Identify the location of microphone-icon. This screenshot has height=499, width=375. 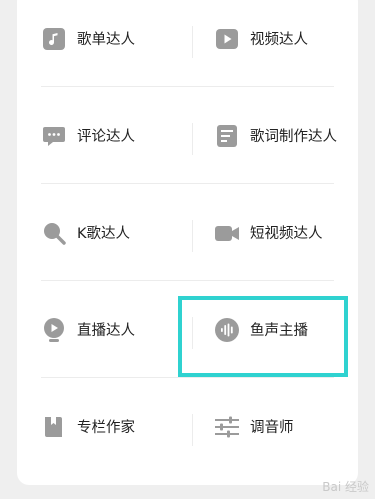
(54, 233).